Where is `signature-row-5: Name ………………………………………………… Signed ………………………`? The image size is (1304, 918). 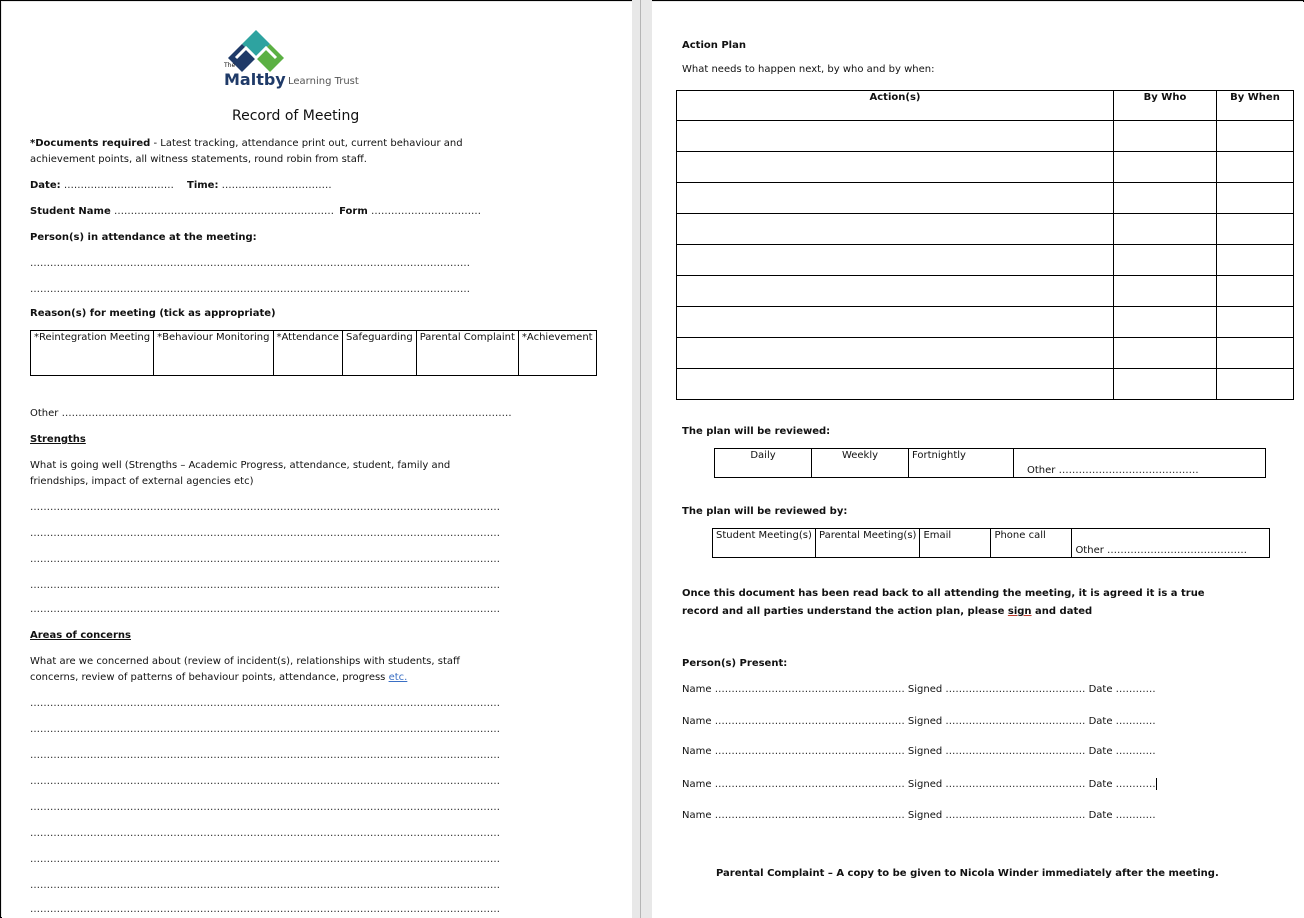 signature-row-5: Name ………………………………………………… Signed ……………………… is located at coordinates (919, 815).